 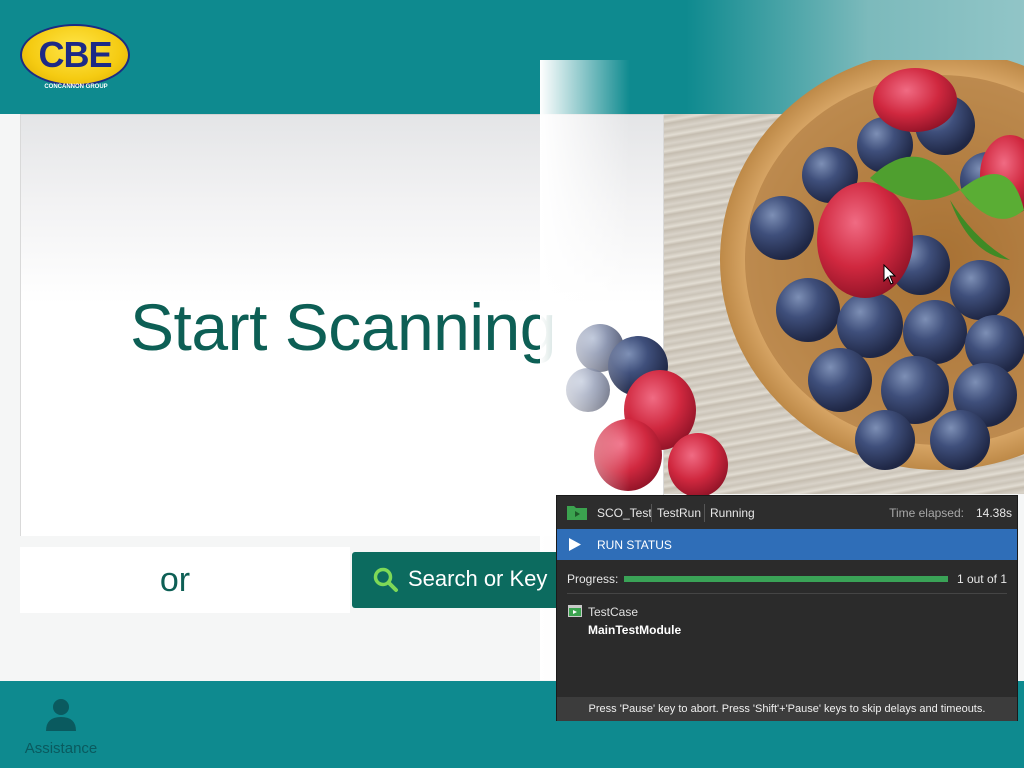 What do you see at coordinates (575, 544) in the screenshot?
I see `play-icon` at bounding box center [575, 544].